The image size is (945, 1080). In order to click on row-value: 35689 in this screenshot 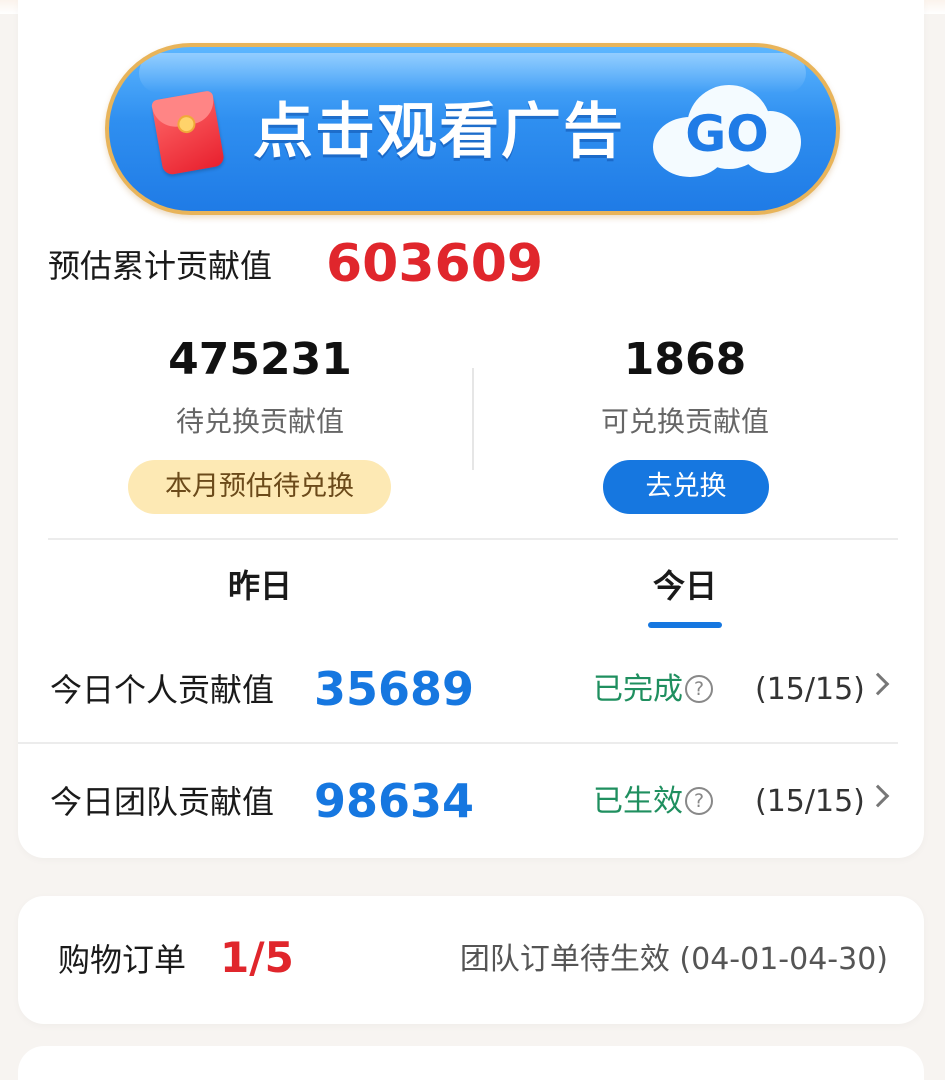, I will do `click(394, 689)`.